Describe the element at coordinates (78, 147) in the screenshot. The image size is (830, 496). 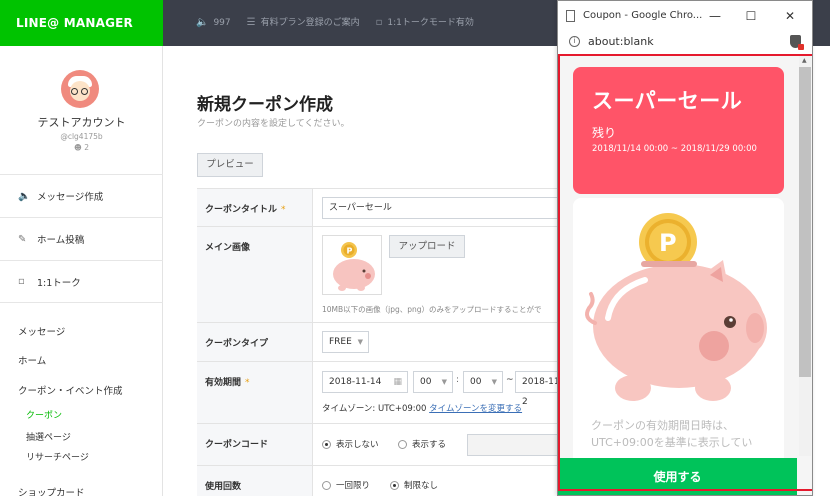
I see `person-icon: ☻` at that location.